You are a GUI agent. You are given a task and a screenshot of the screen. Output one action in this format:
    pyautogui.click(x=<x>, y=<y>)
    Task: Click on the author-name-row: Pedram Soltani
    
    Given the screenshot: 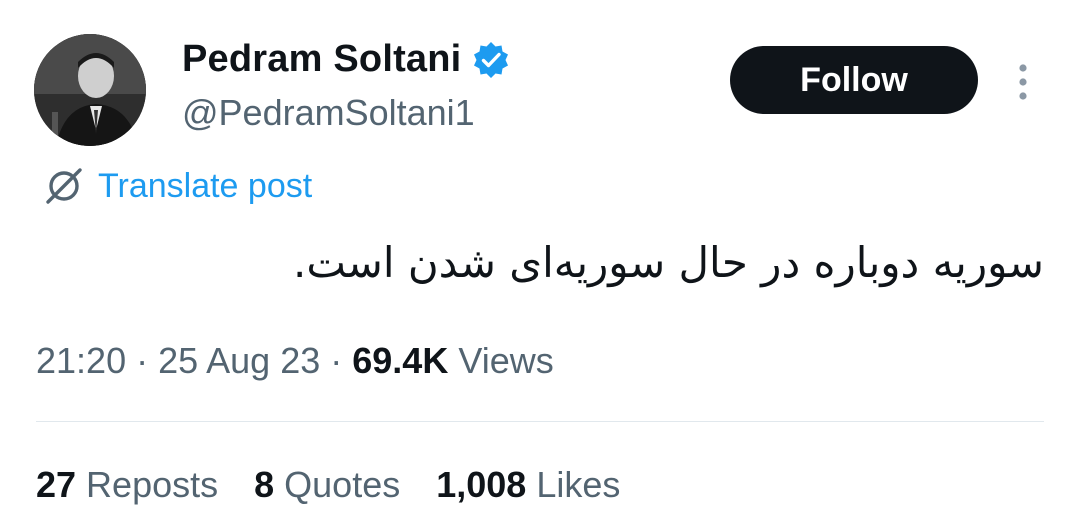 What is the action you would take?
    pyautogui.click(x=346, y=59)
    